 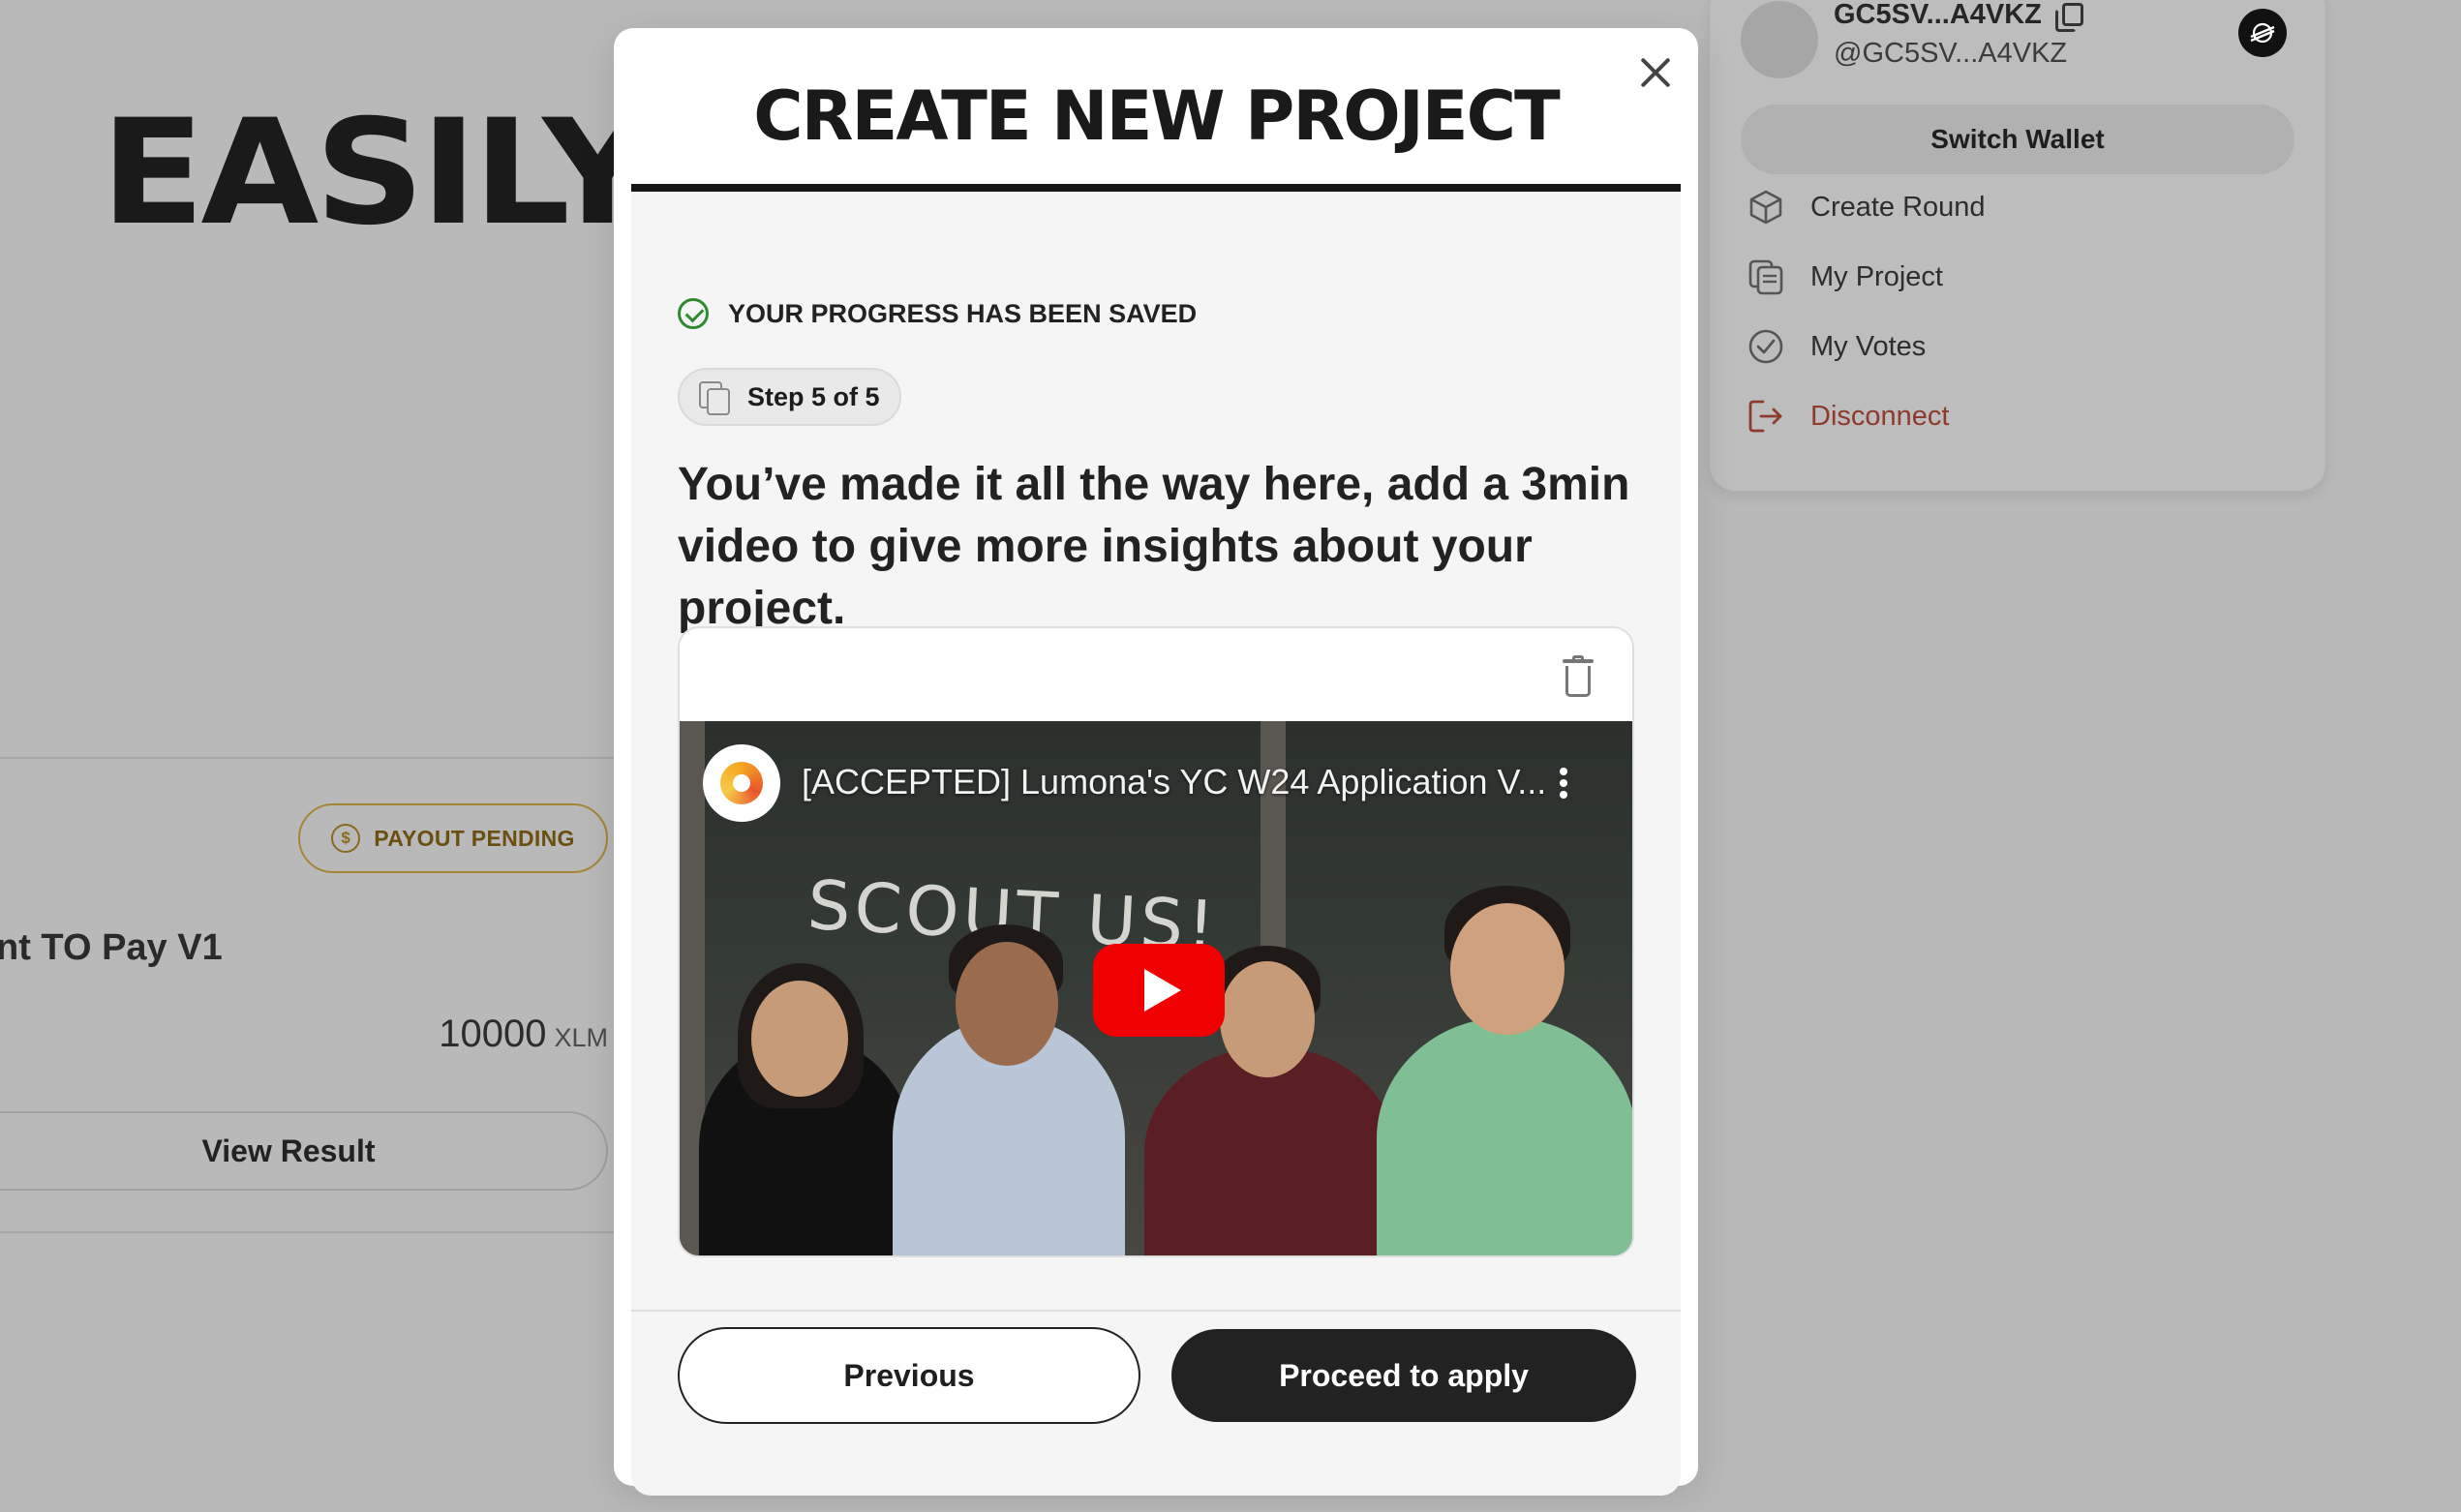 I want to click on copy-icon, so click(x=2068, y=17).